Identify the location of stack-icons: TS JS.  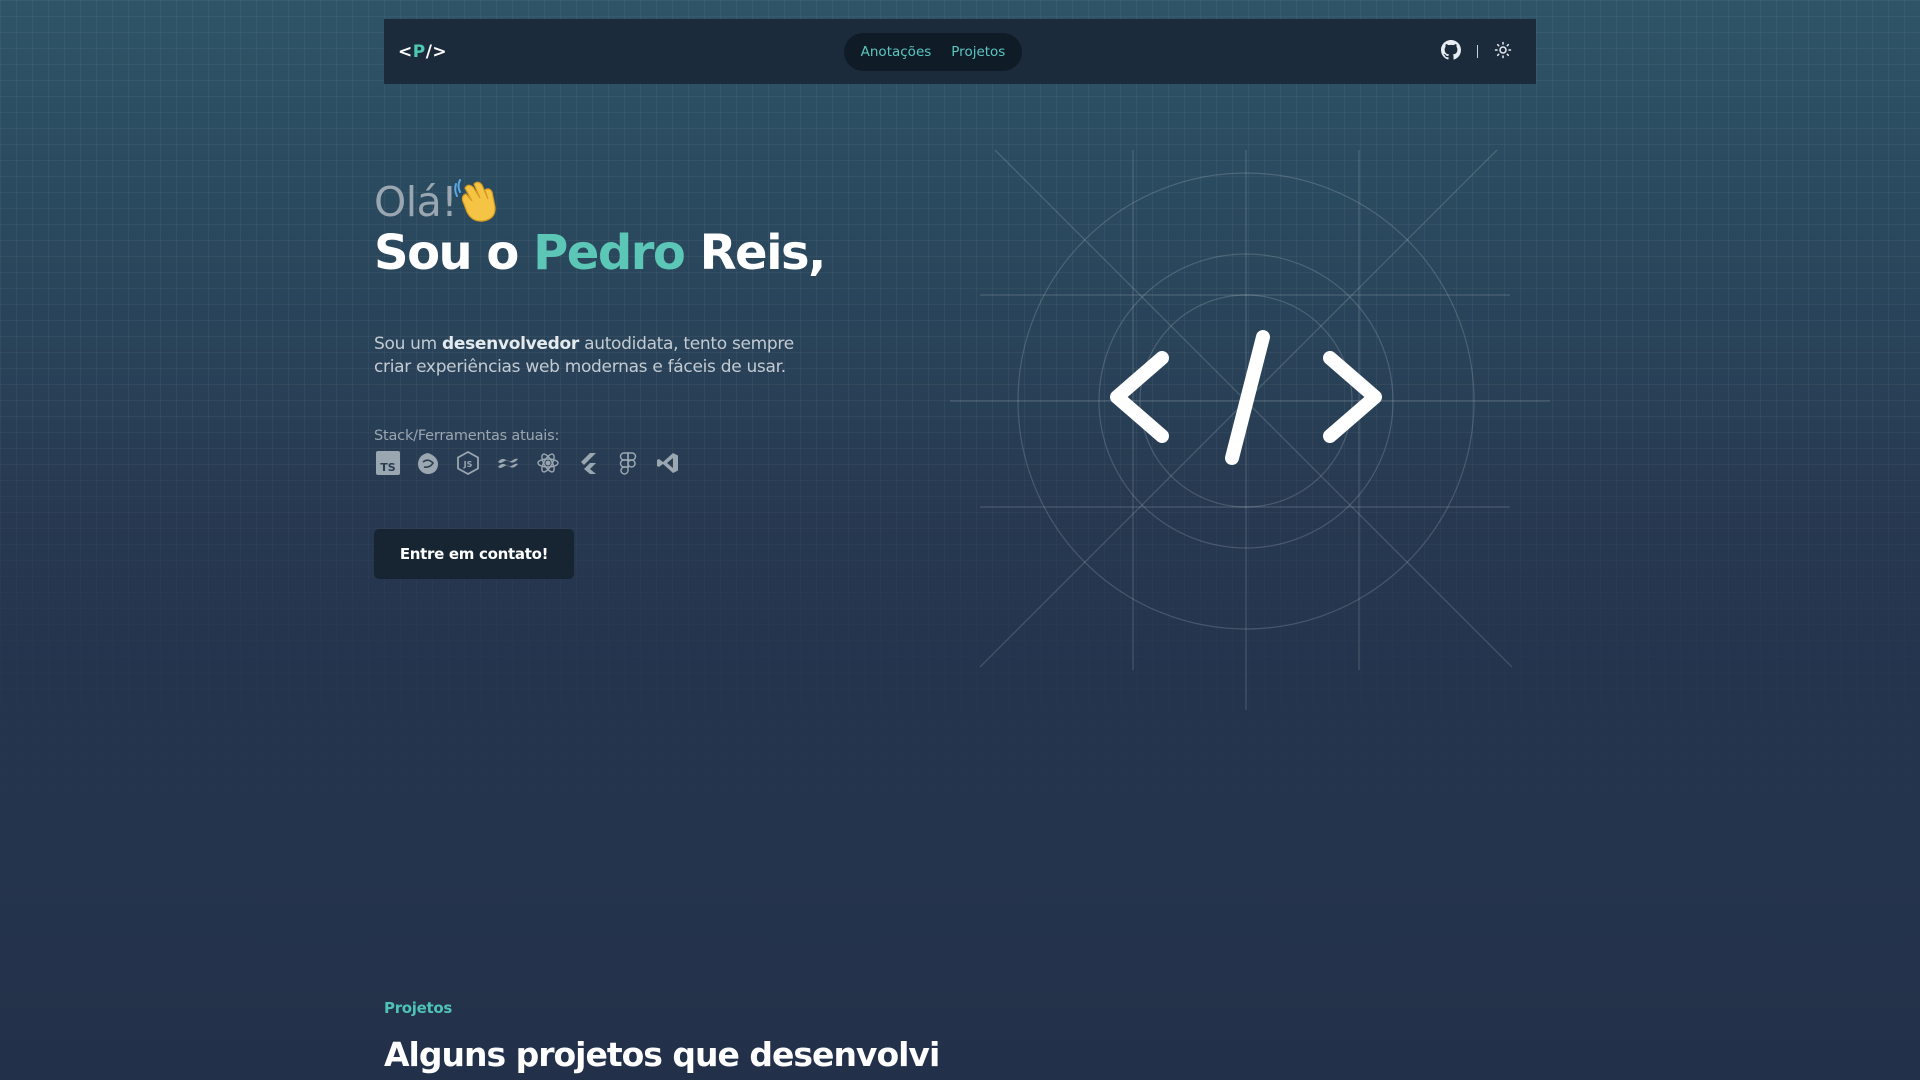
(528, 463).